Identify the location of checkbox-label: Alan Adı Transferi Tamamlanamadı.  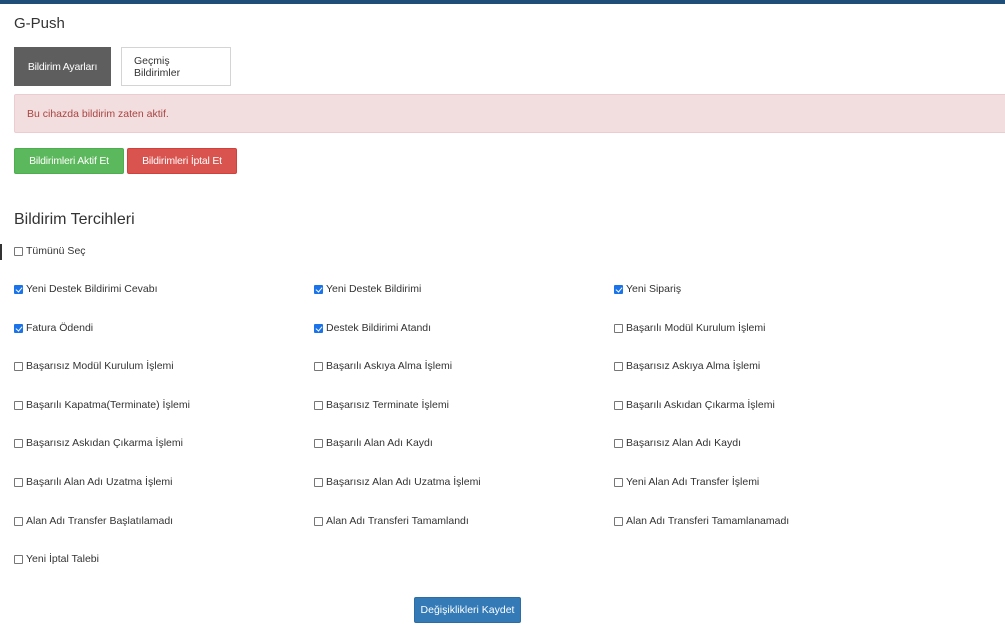
(708, 521).